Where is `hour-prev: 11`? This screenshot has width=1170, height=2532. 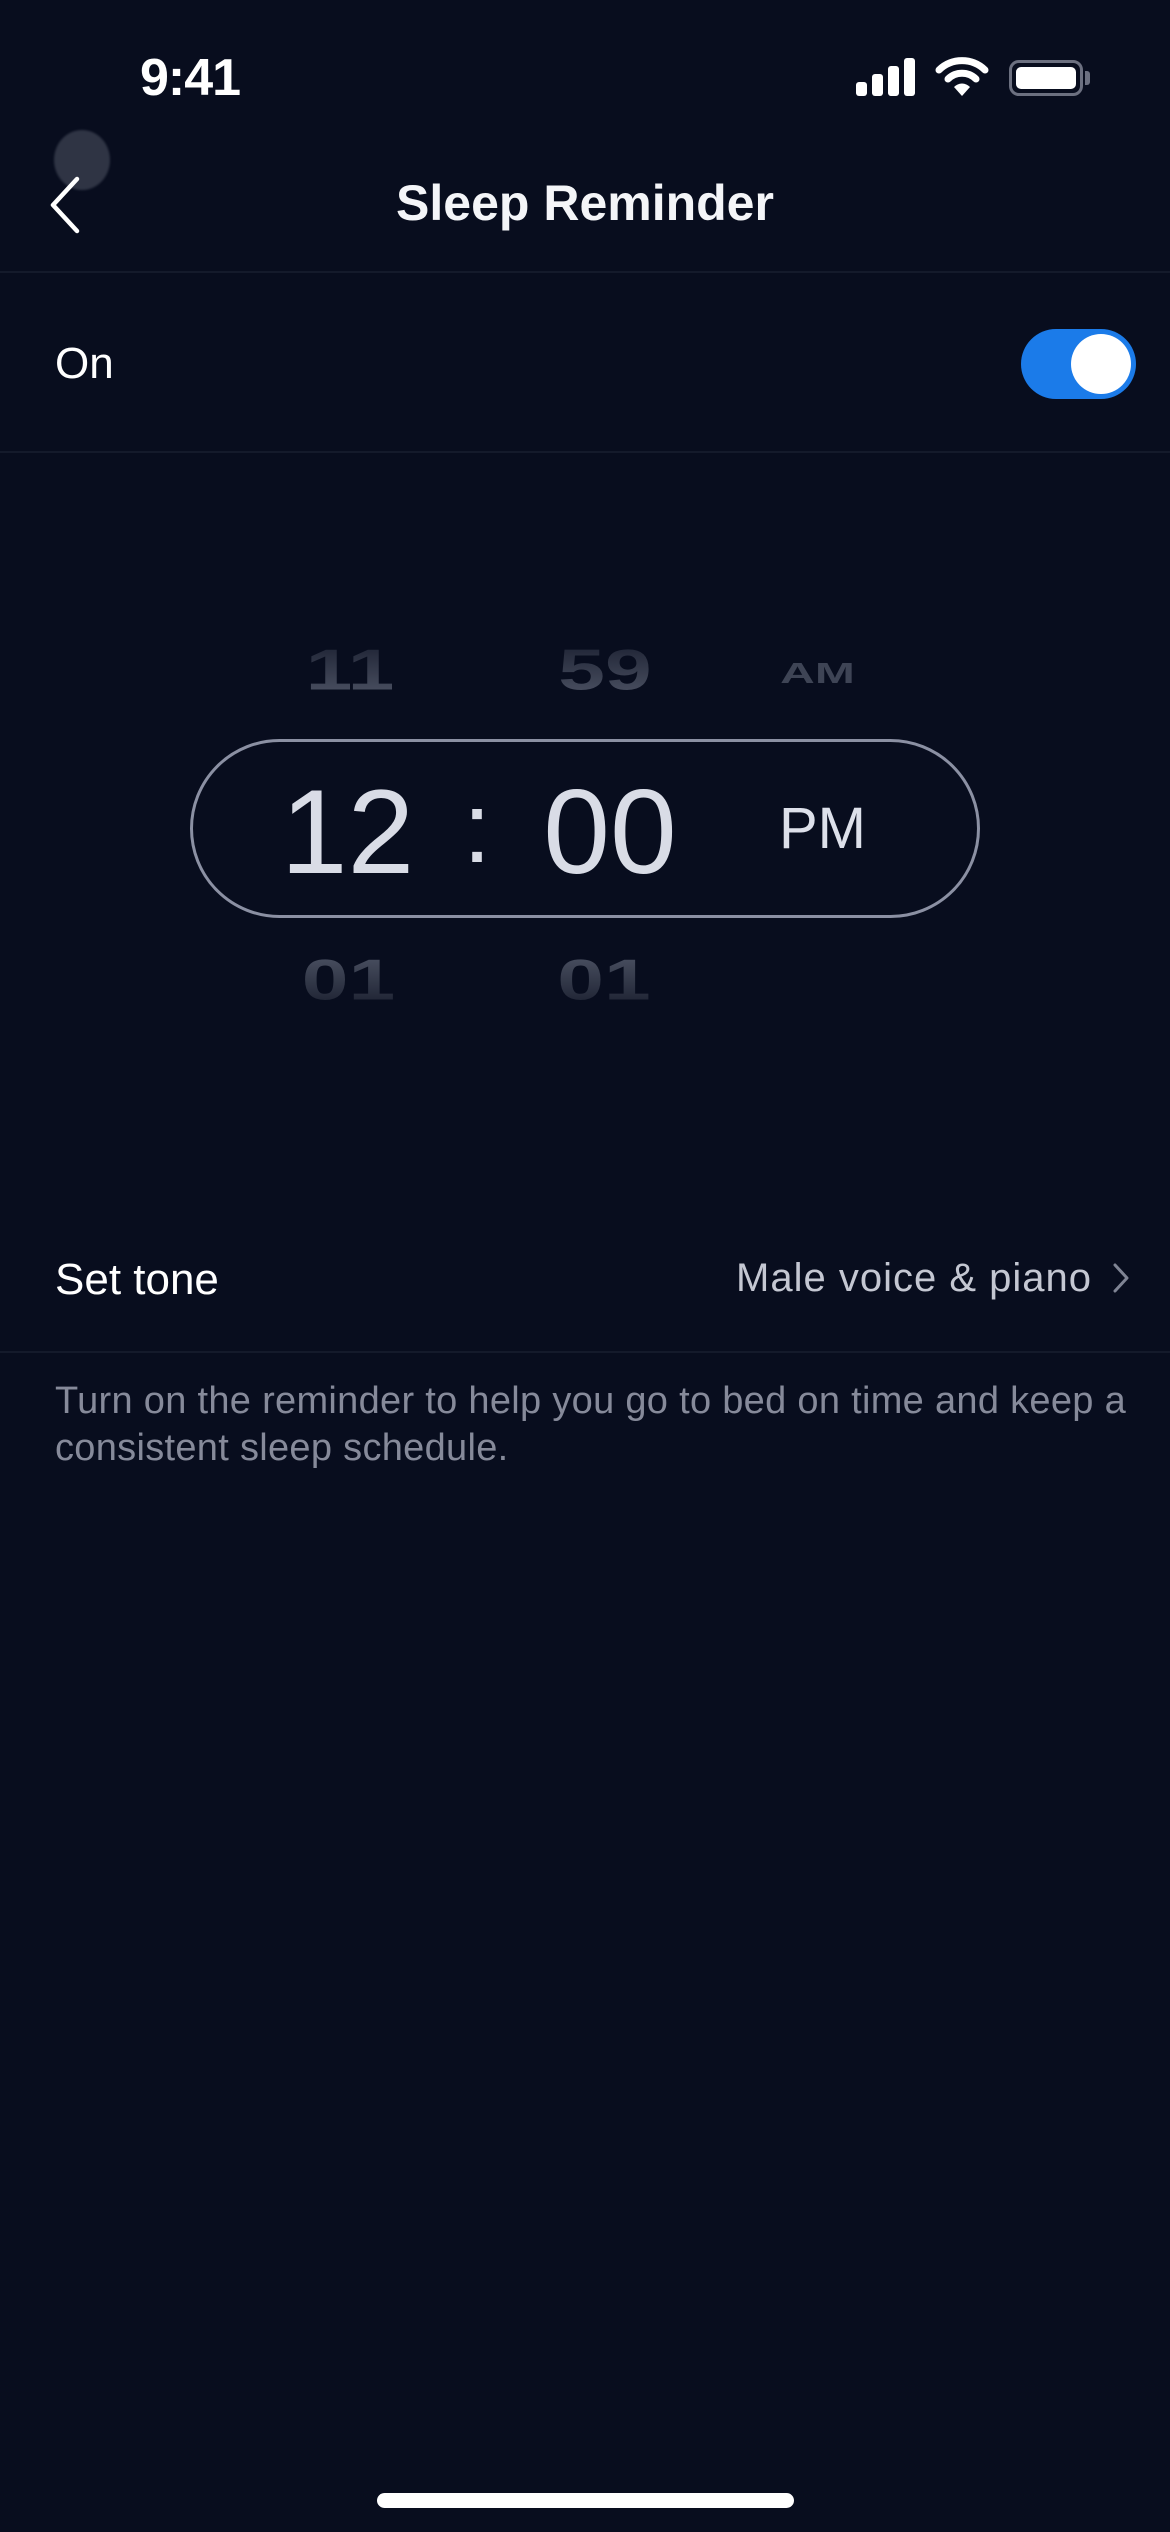
hour-prev: 11 is located at coordinates (350, 669).